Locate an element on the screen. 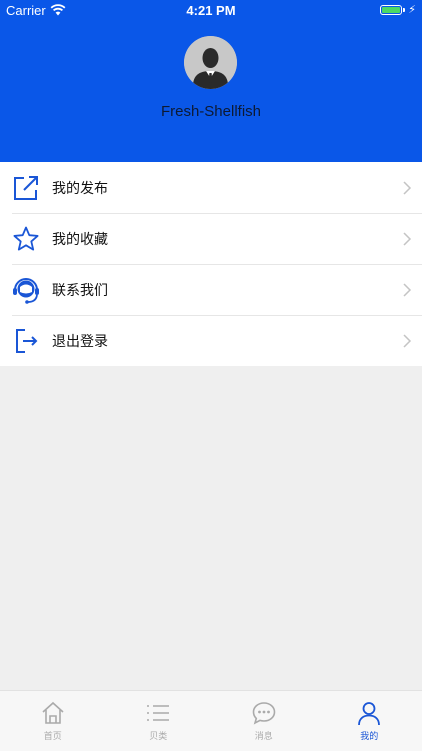 The height and width of the screenshot is (751, 422). menu-item-my-posts: 我的发布 is located at coordinates (211, 187).